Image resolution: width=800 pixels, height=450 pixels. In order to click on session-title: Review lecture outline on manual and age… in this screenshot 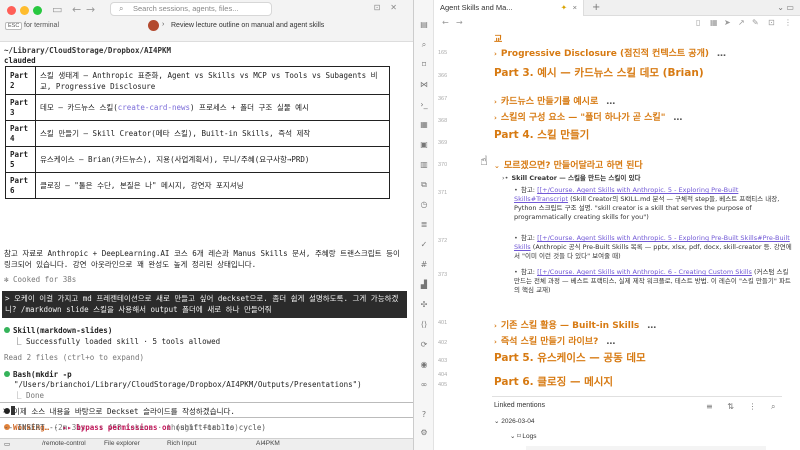, I will do `click(247, 25)`.